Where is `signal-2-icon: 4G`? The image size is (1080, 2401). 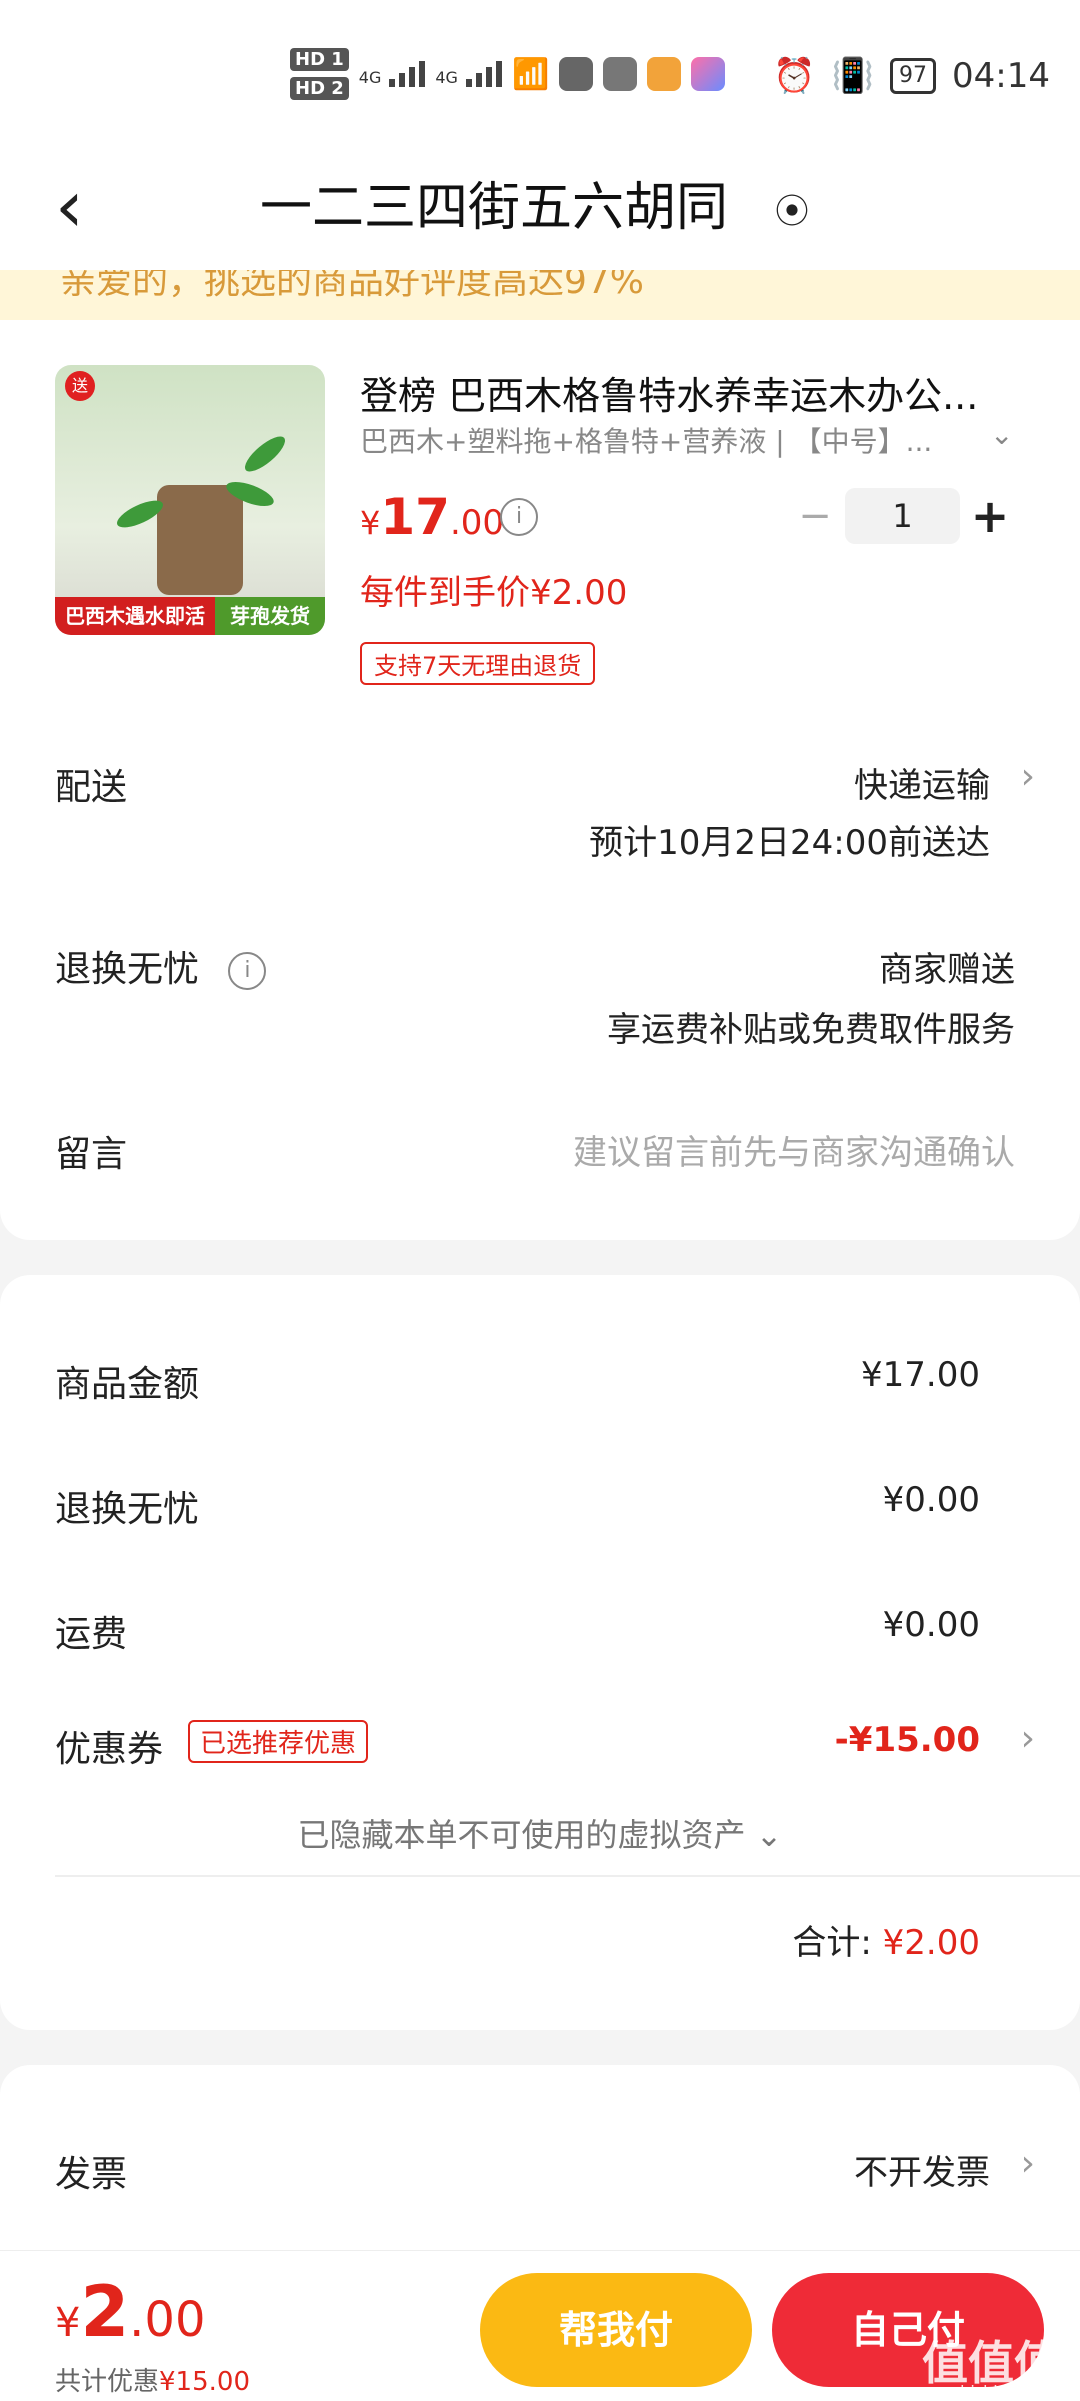 signal-2-icon: 4G is located at coordinates (468, 74).